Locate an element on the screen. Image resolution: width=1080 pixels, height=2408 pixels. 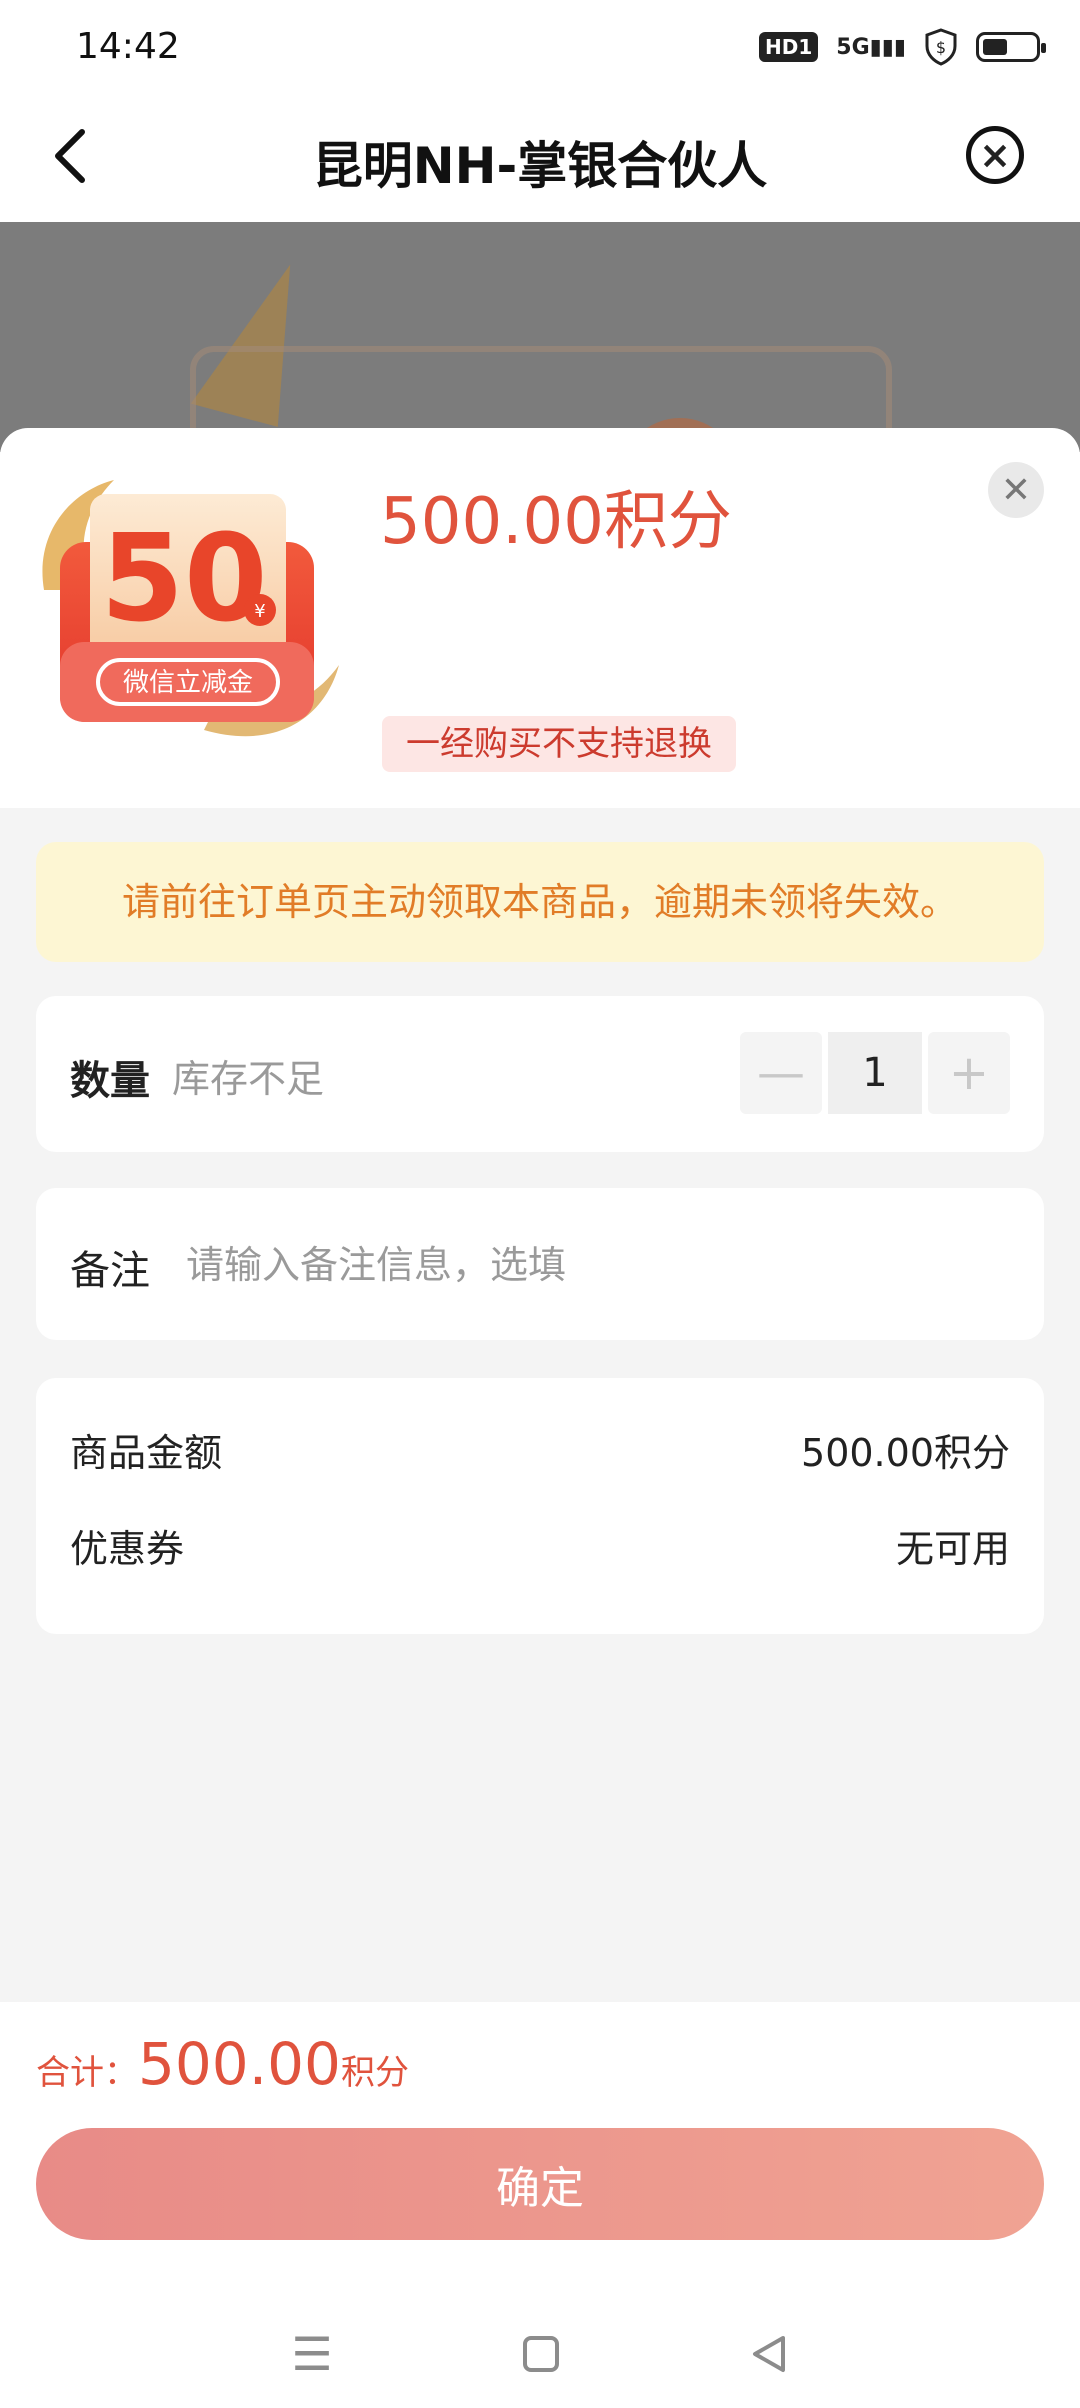
close-miniapp-icon: × is located at coordinates (995, 155).